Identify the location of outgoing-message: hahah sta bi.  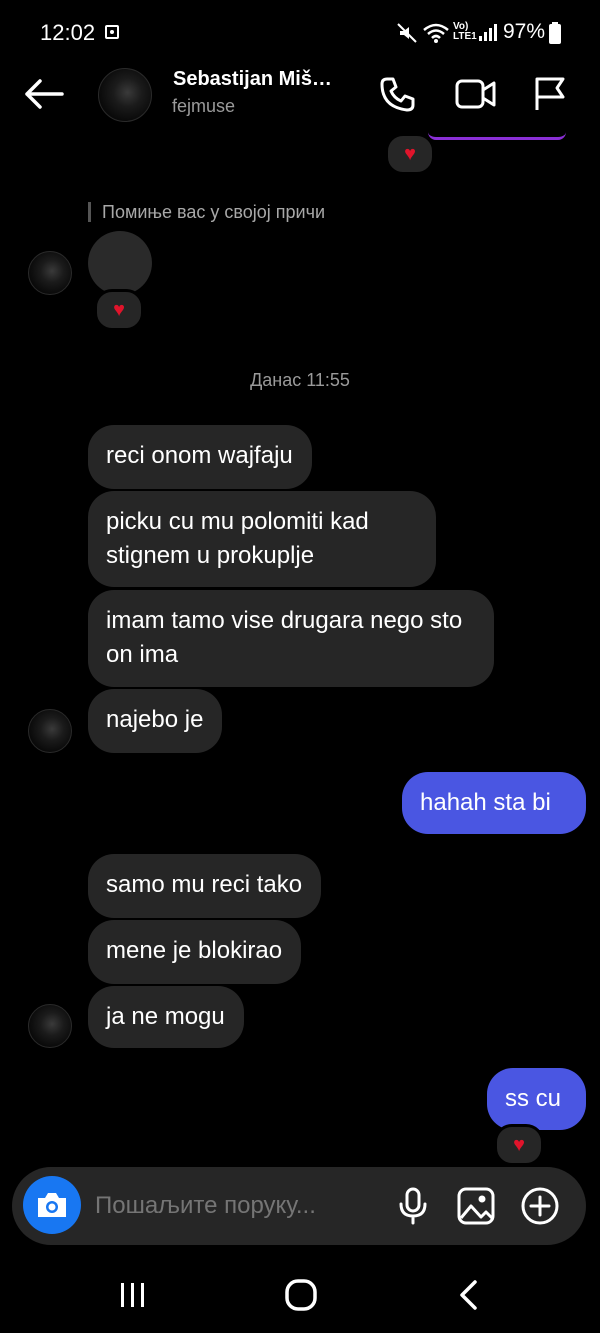
(494, 803).